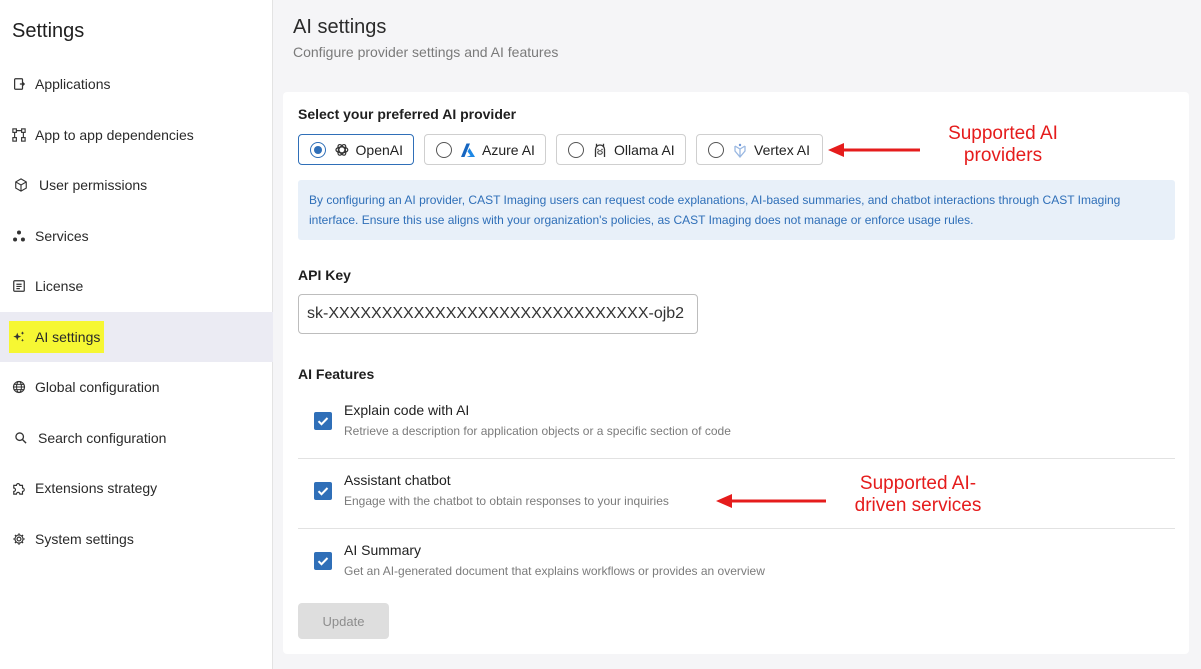  I want to click on ai-settings-highlight: AI settings, so click(57, 336).